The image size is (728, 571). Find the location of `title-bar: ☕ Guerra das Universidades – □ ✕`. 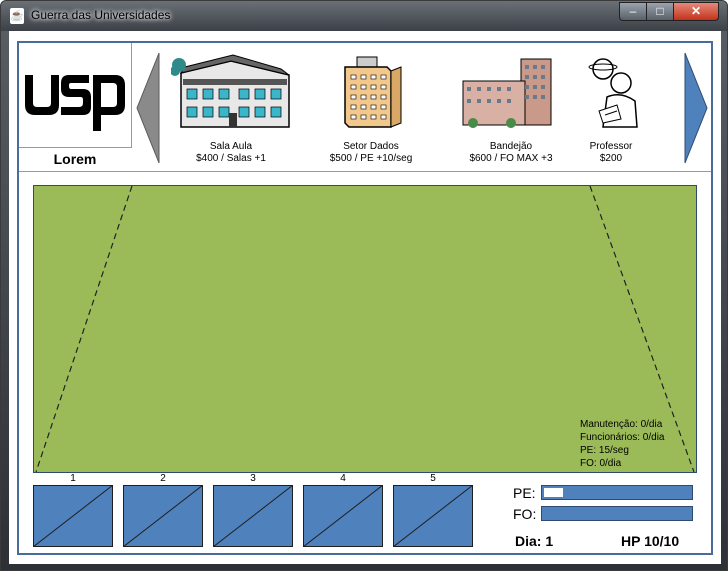

title-bar: ☕ Guerra das Universidades – □ ✕ is located at coordinates (364, 16).